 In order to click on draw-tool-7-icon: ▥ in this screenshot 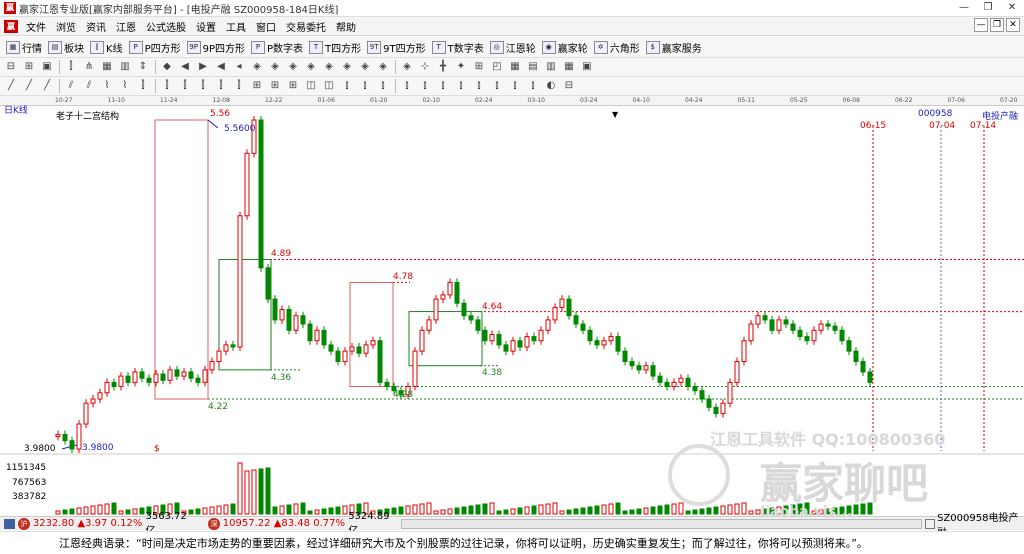, I will do `click(125, 67)`.